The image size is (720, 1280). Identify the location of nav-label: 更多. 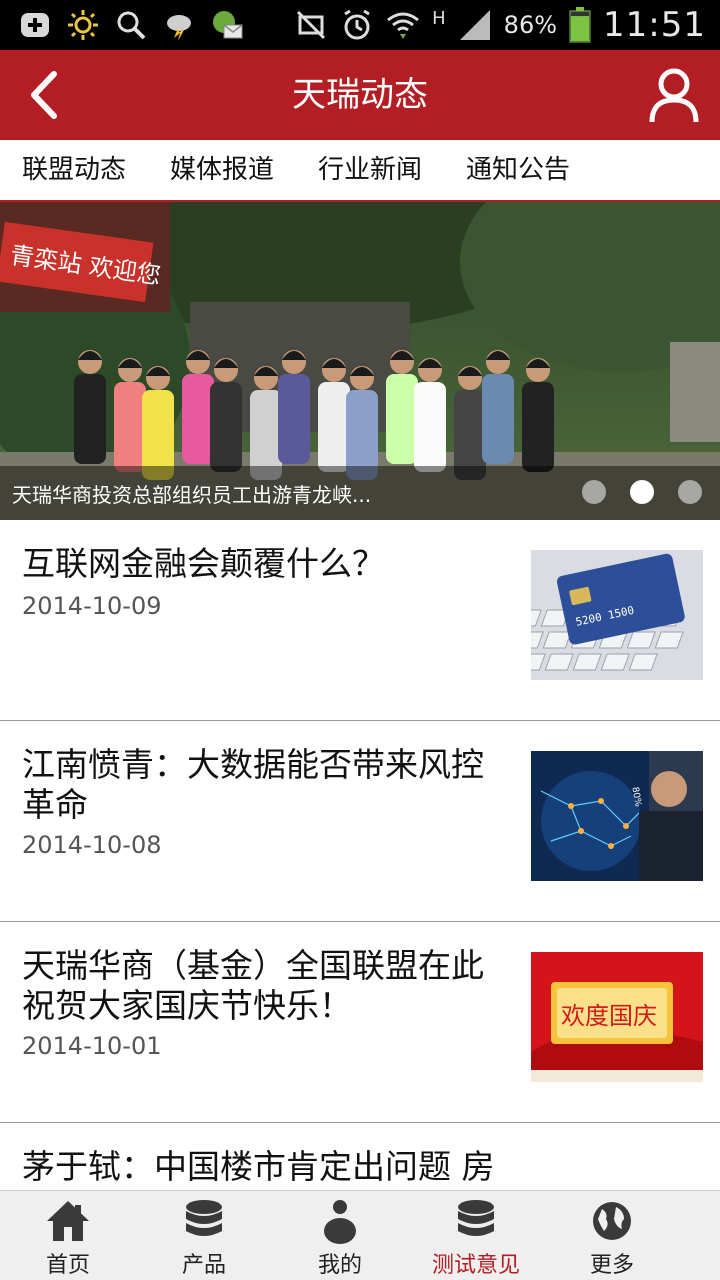
(611, 1265).